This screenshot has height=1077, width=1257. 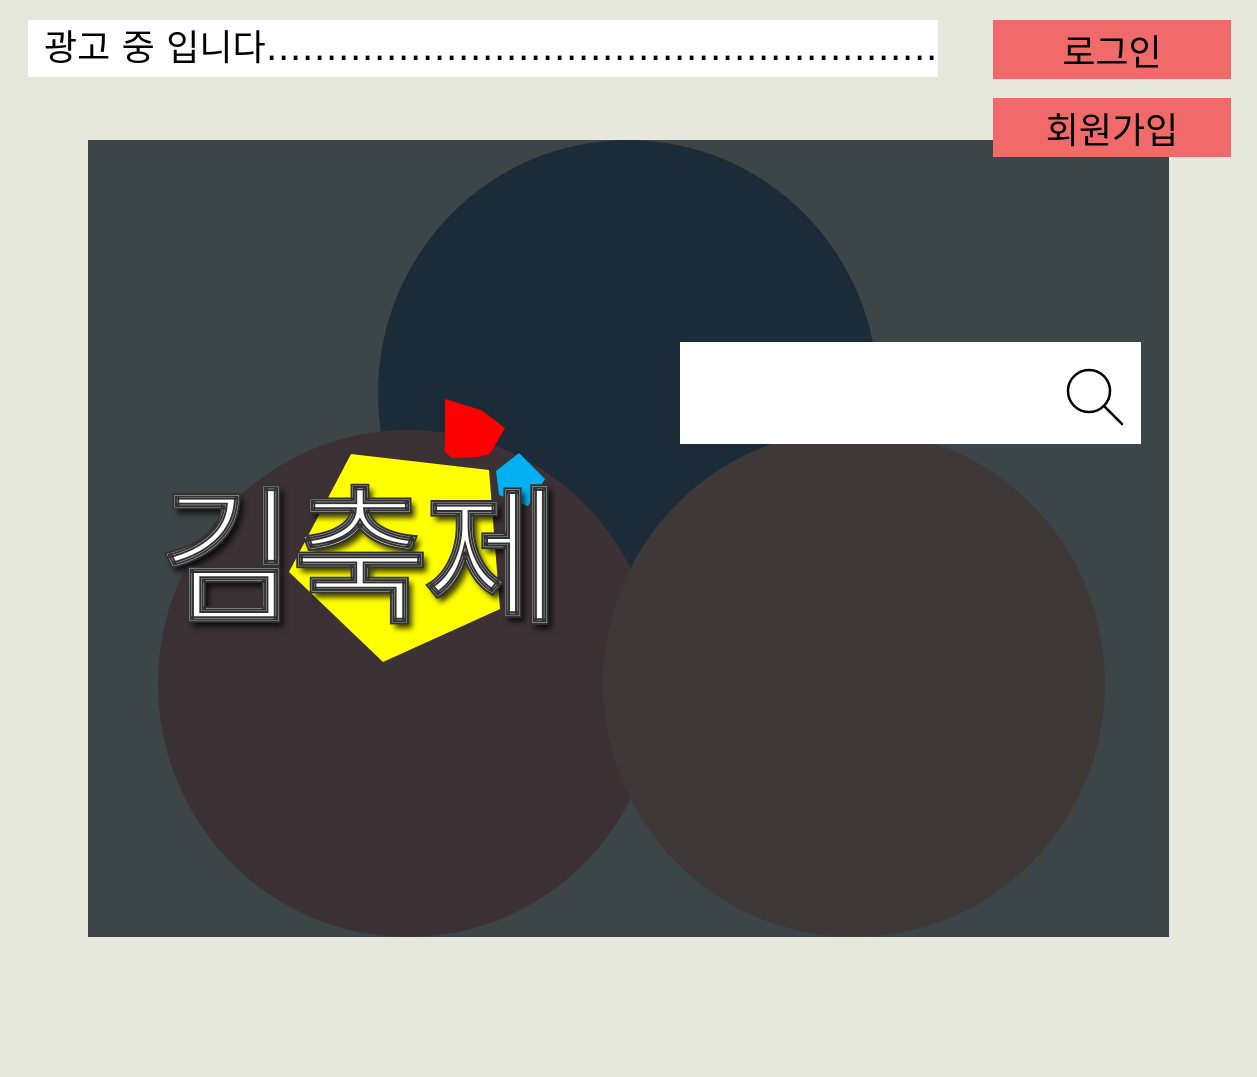 I want to click on search-icon, so click(x=1095, y=397).